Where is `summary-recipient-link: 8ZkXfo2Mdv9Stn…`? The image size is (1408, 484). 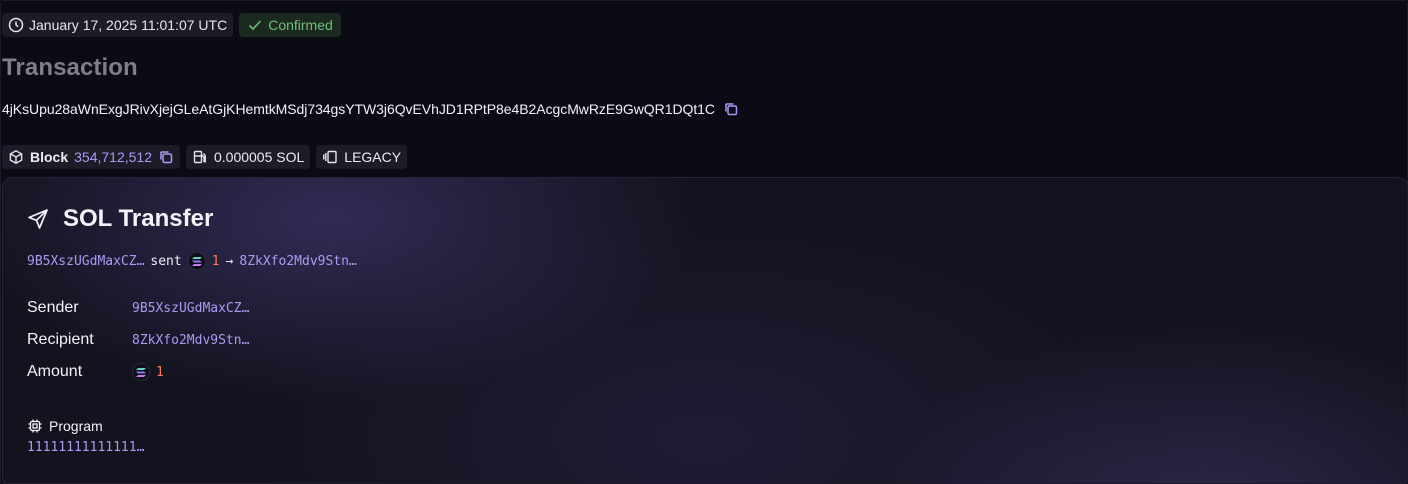 summary-recipient-link: 8ZkXfo2Mdv9Stn… is located at coordinates (297, 261).